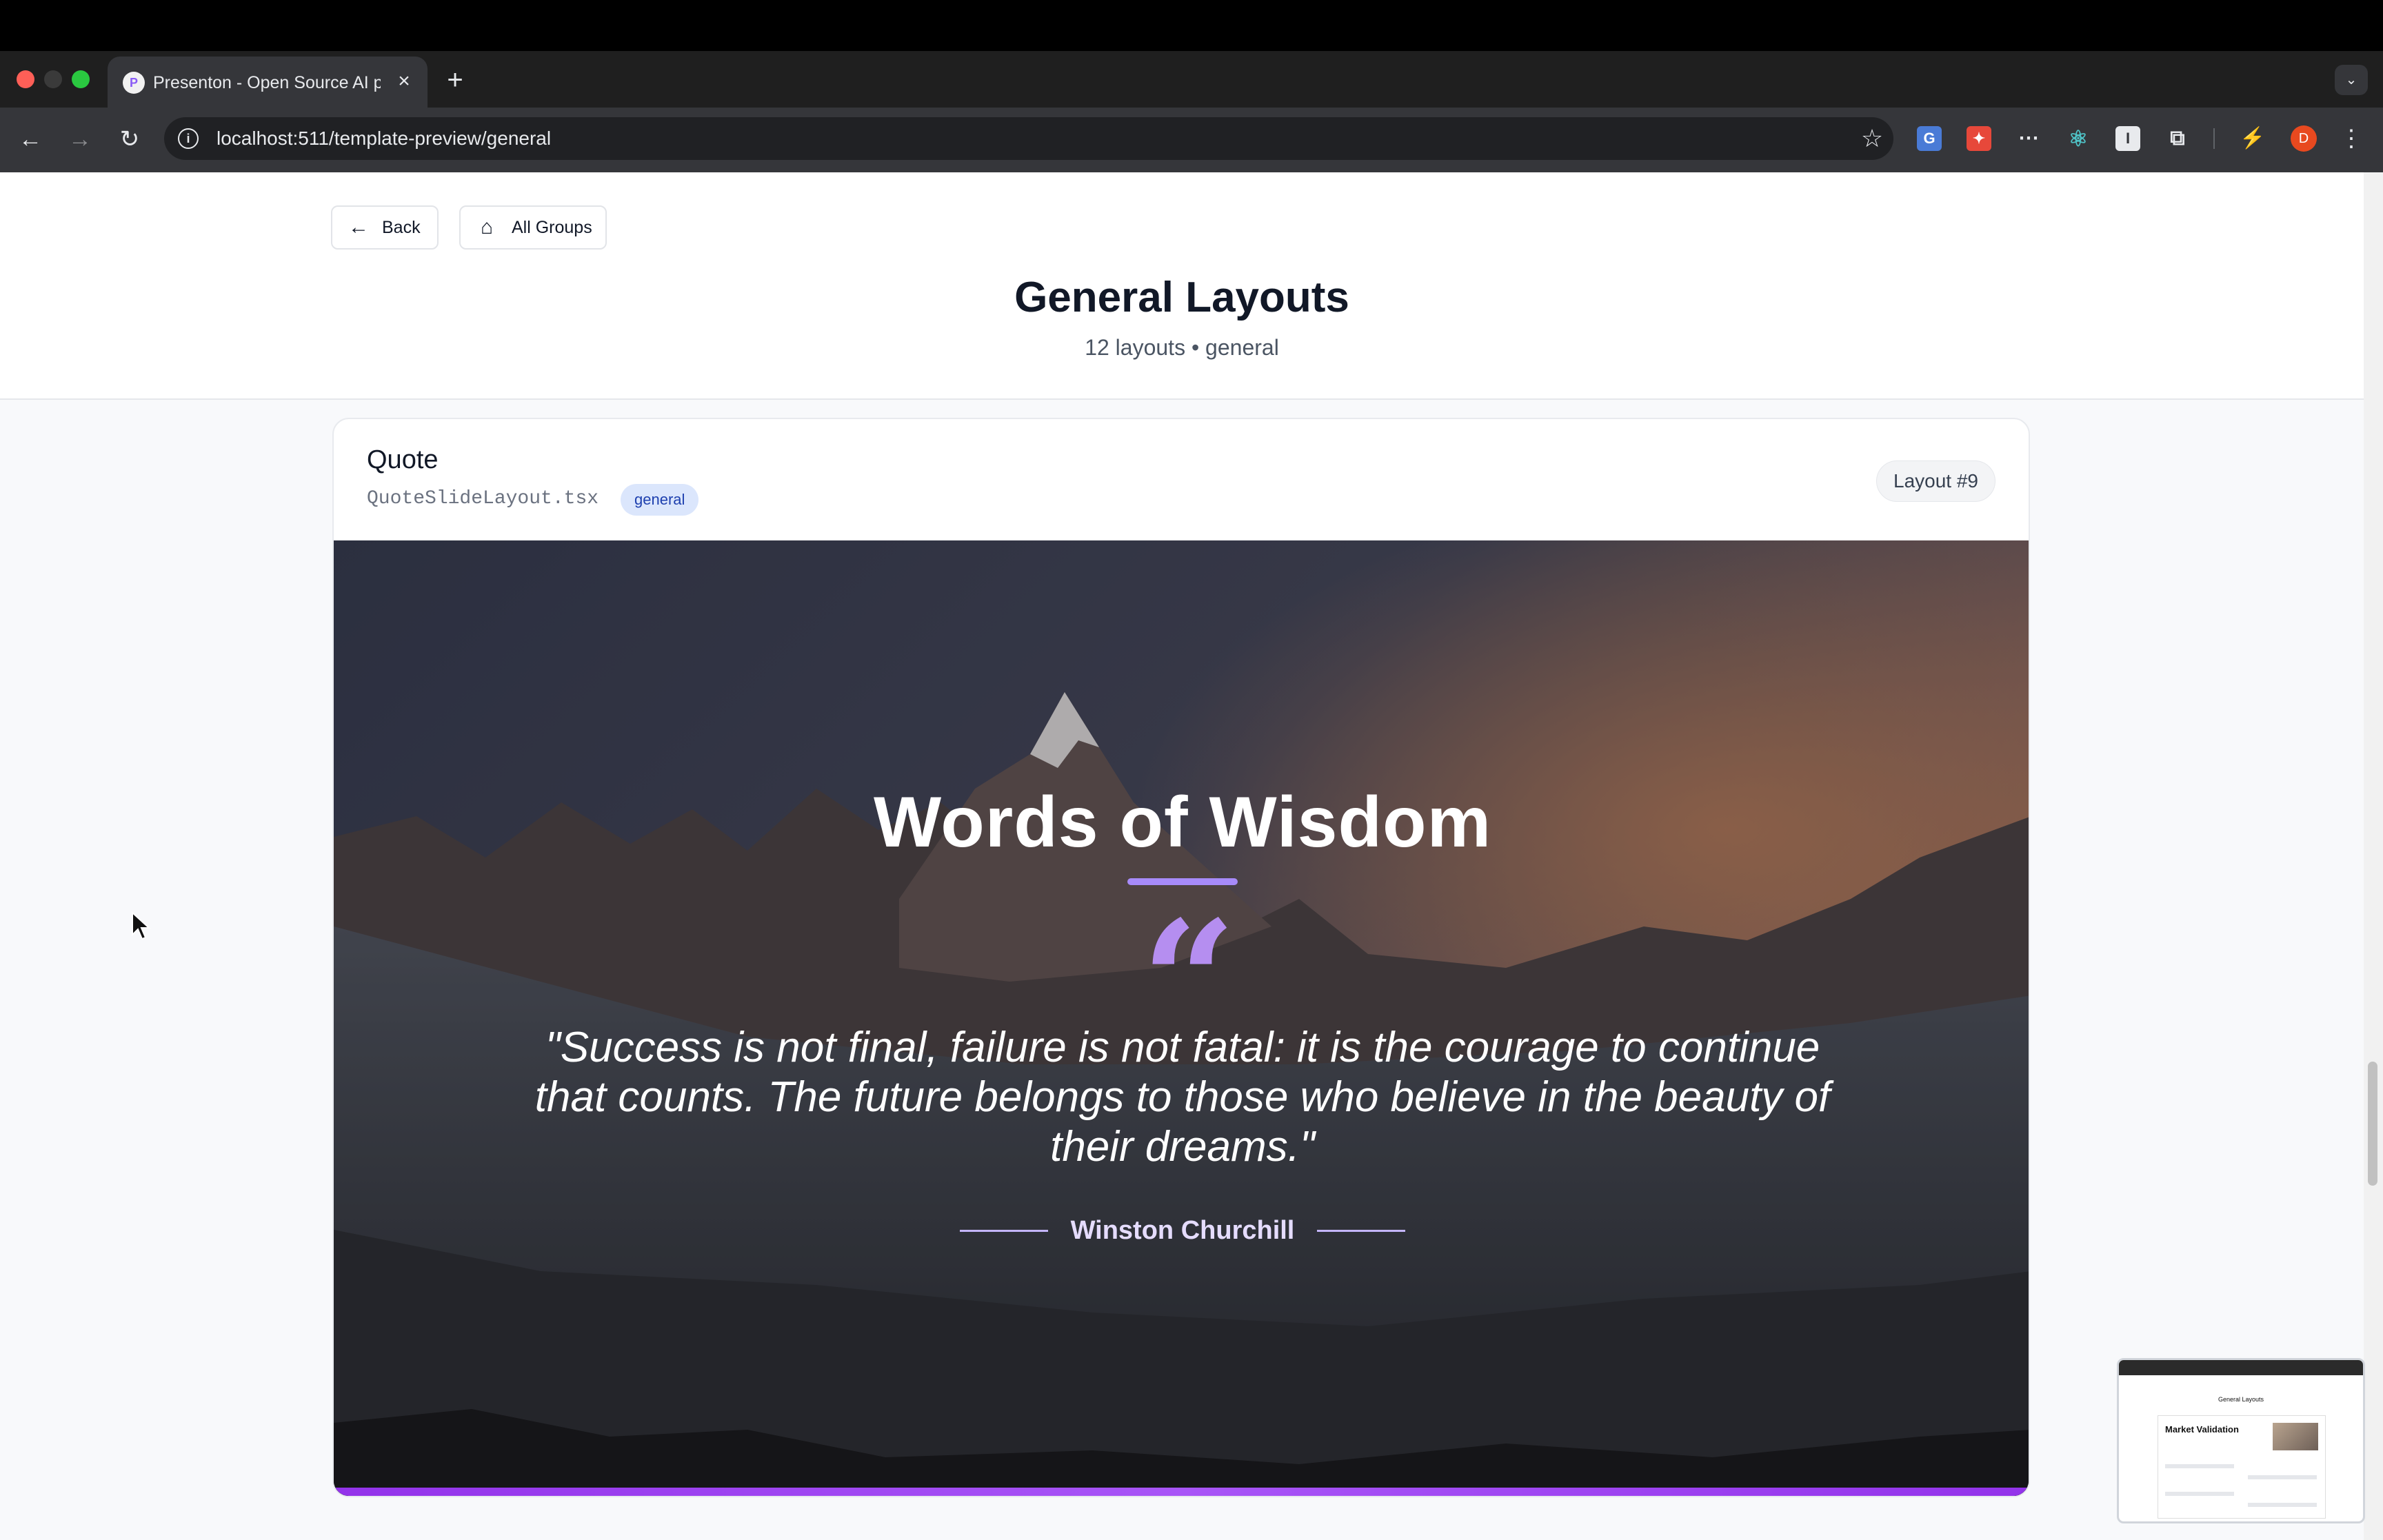  I want to click on all-groups-button: ⌂ All Groups, so click(533, 228).